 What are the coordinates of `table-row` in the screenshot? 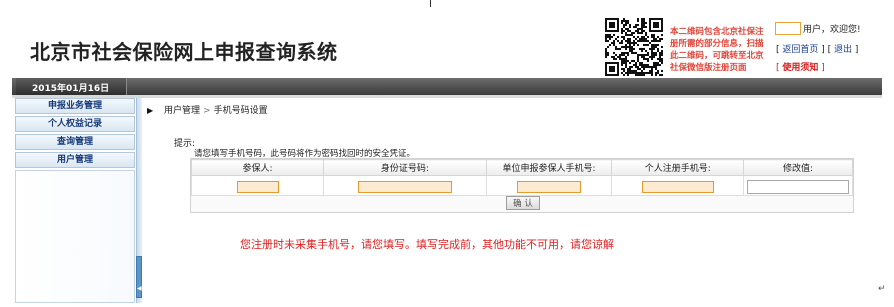 It's located at (521, 185).